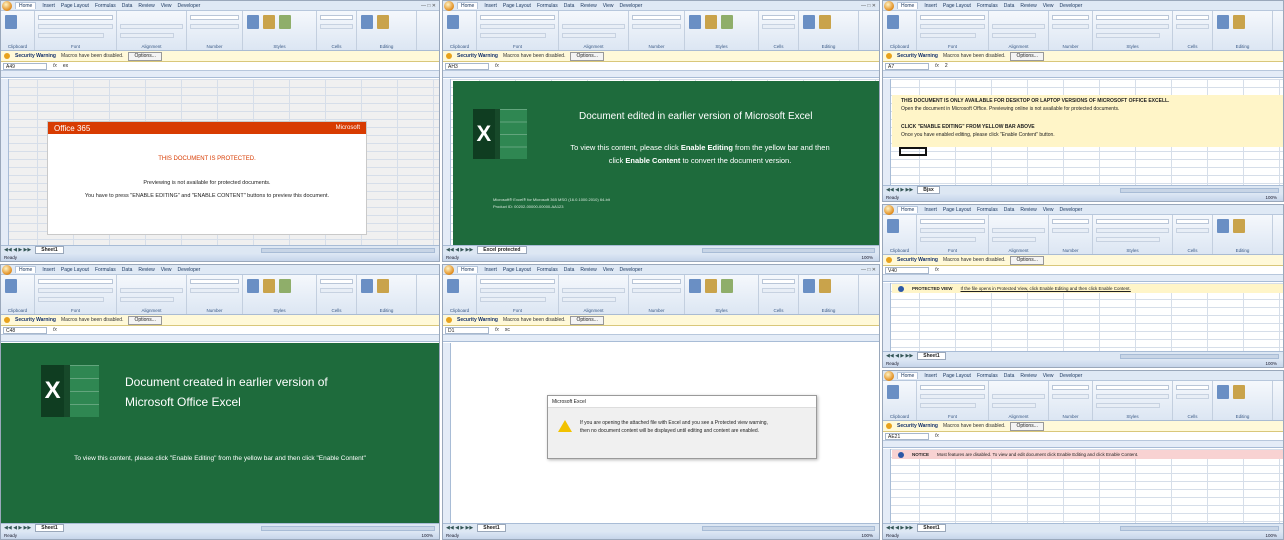 Image resolution: width=1284 pixels, height=540 pixels. Describe the element at coordinates (913, 151) in the screenshot. I see `selected-cell` at that location.